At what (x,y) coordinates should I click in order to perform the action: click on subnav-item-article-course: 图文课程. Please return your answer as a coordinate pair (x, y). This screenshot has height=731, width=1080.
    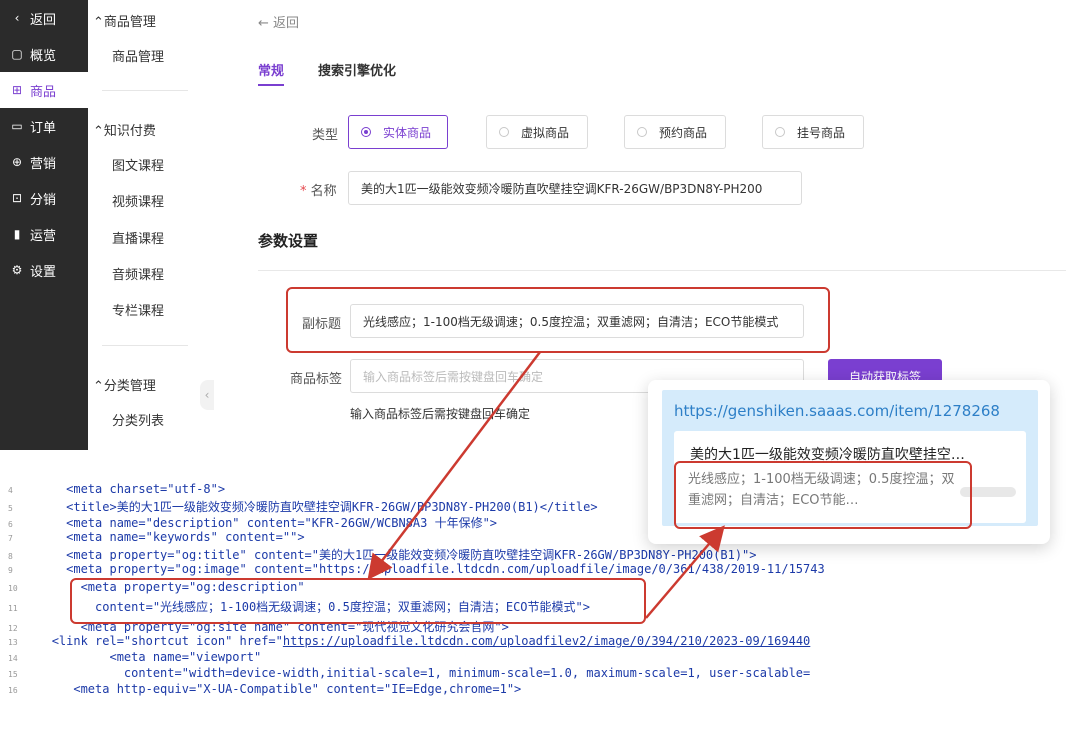
    Looking at the image, I should click on (138, 164).